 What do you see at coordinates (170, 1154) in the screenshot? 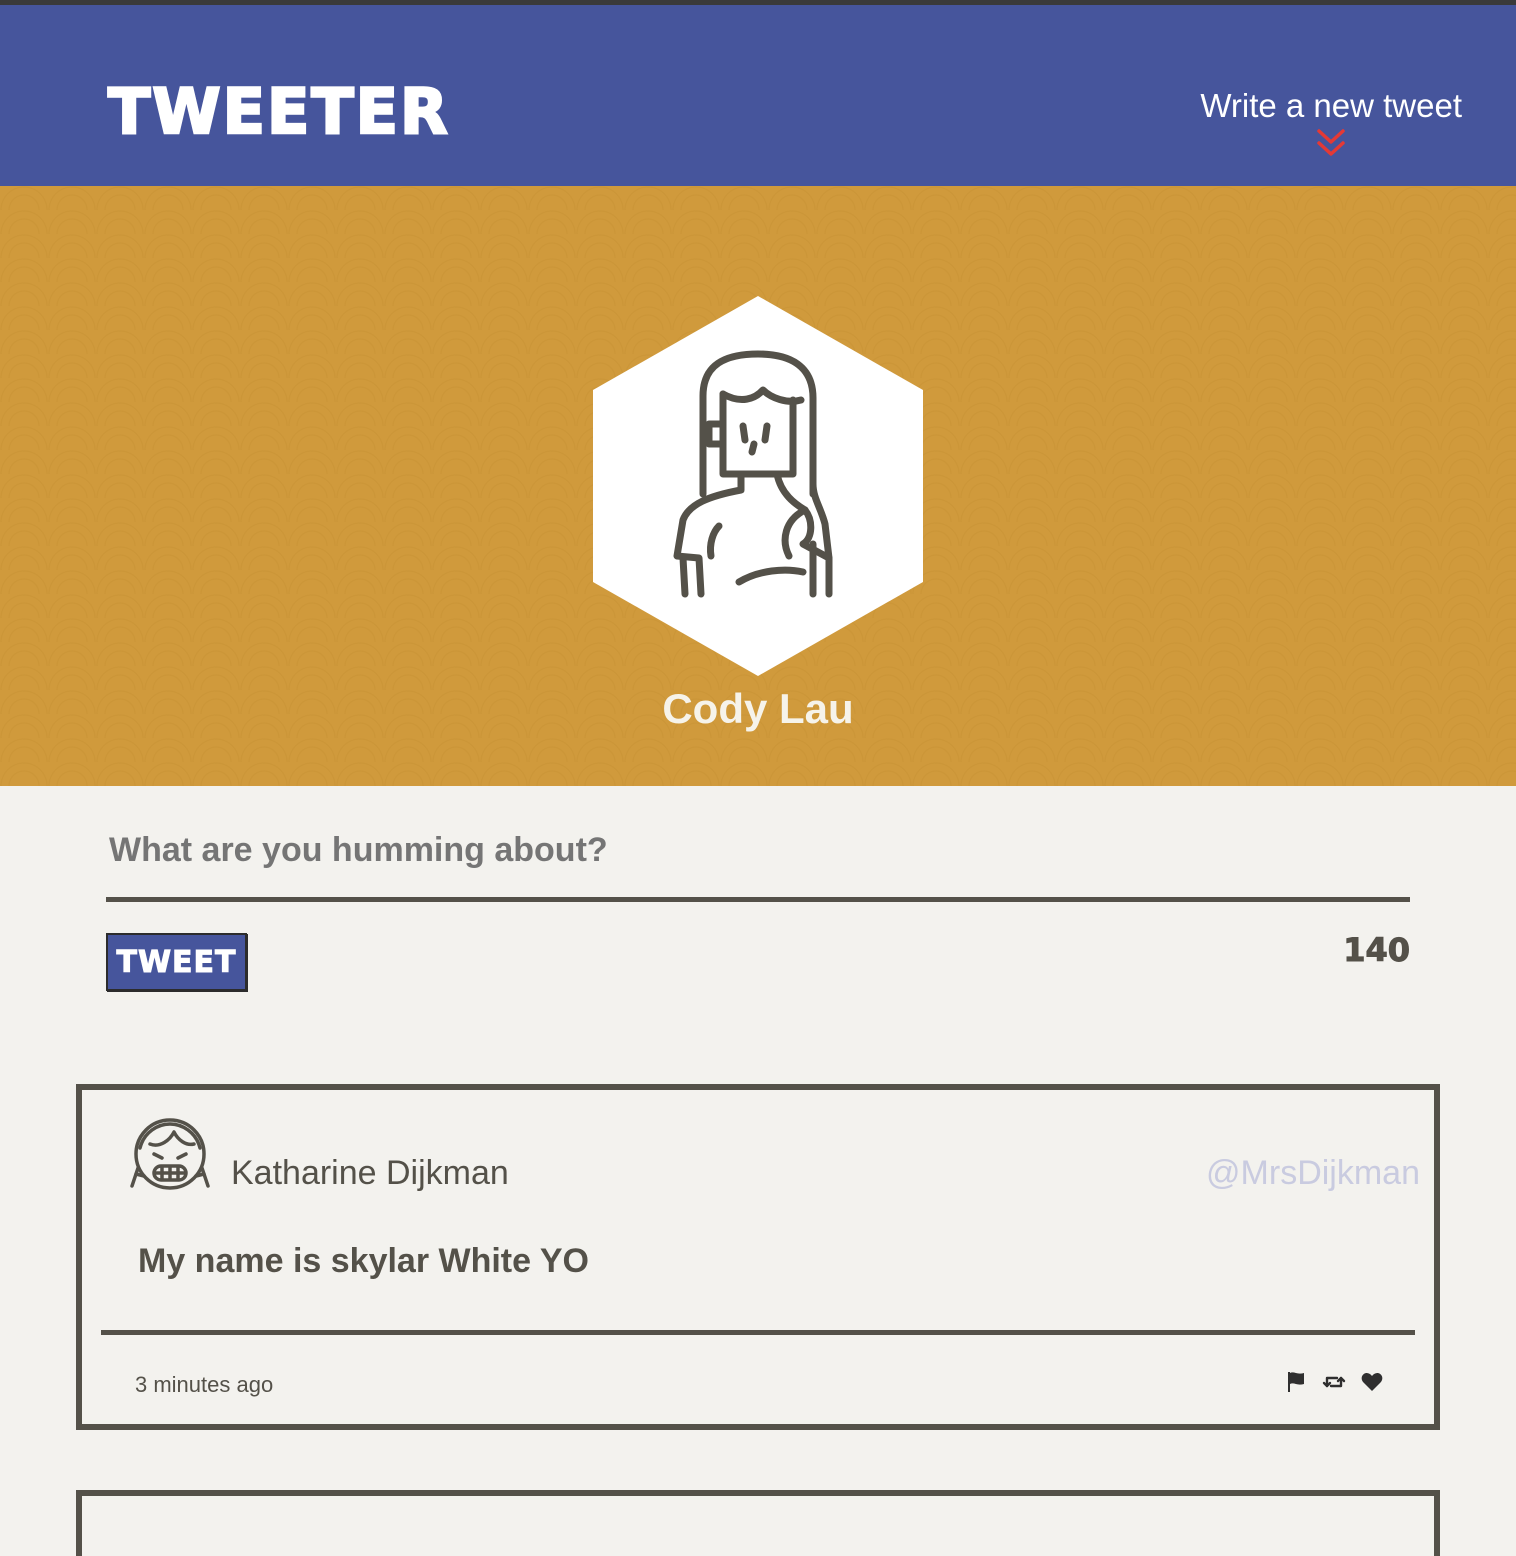
I see `user-avatar-icon` at bounding box center [170, 1154].